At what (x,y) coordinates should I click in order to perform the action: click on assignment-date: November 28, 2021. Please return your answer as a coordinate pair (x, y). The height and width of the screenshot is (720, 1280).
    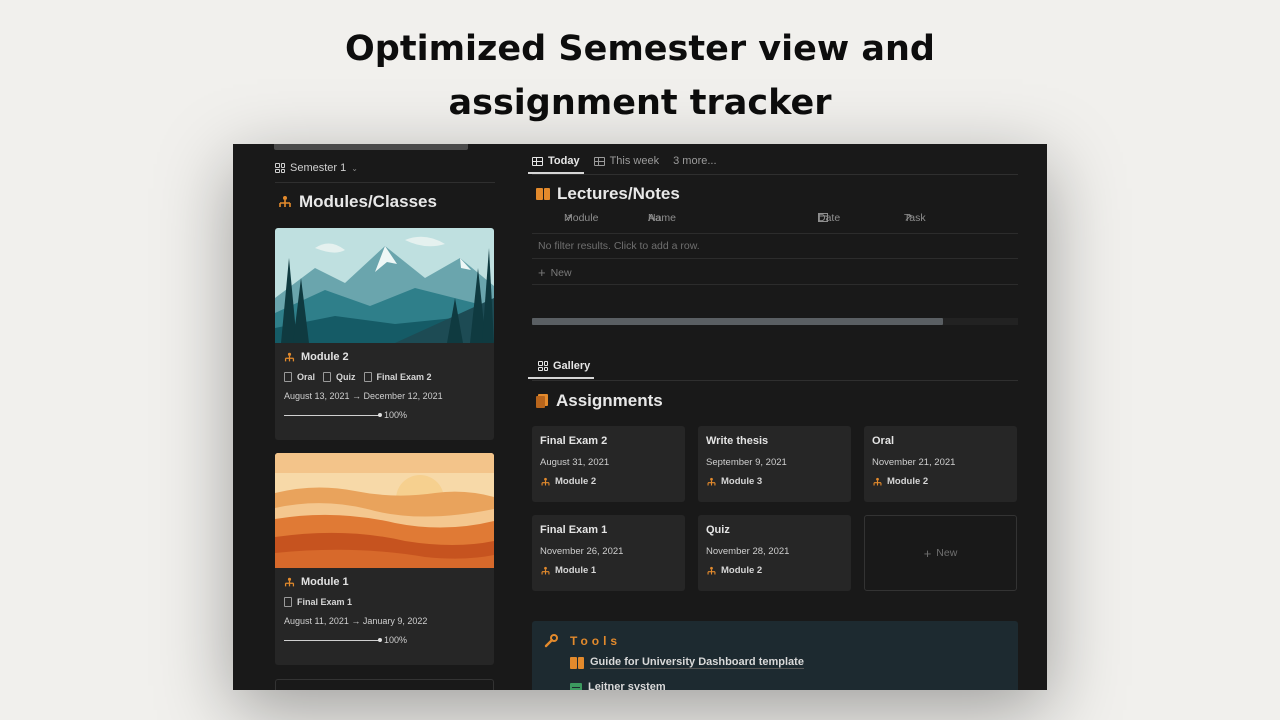
    Looking at the image, I should click on (748, 551).